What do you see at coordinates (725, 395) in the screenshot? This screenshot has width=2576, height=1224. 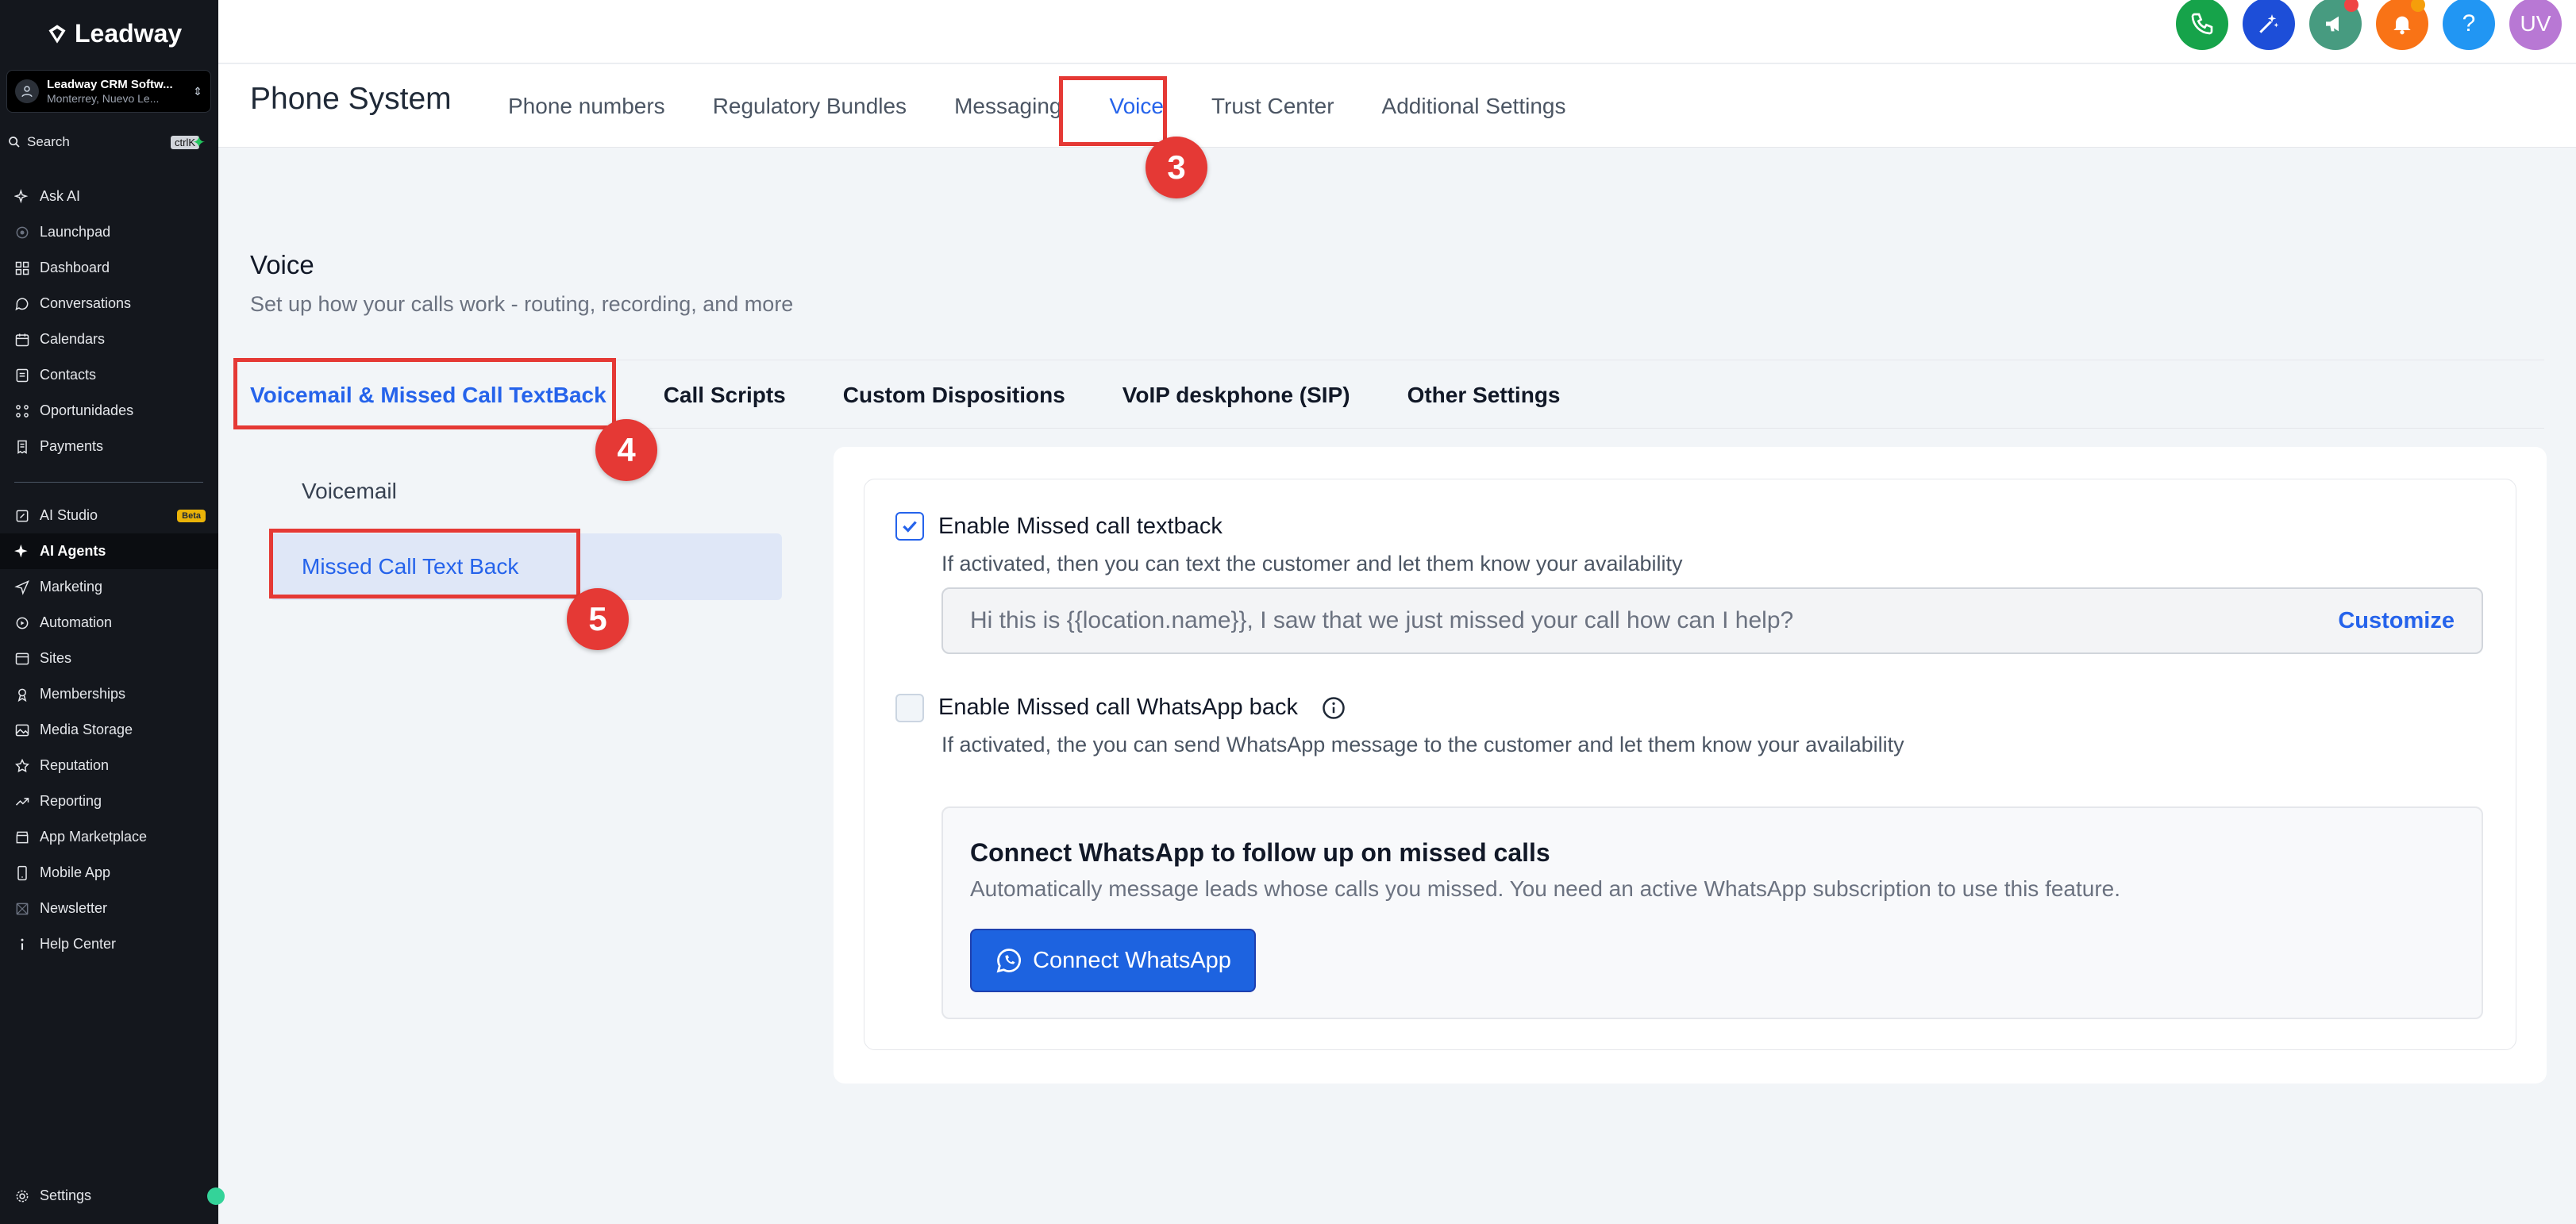 I see `tab-call-scripts: Call Scripts` at bounding box center [725, 395].